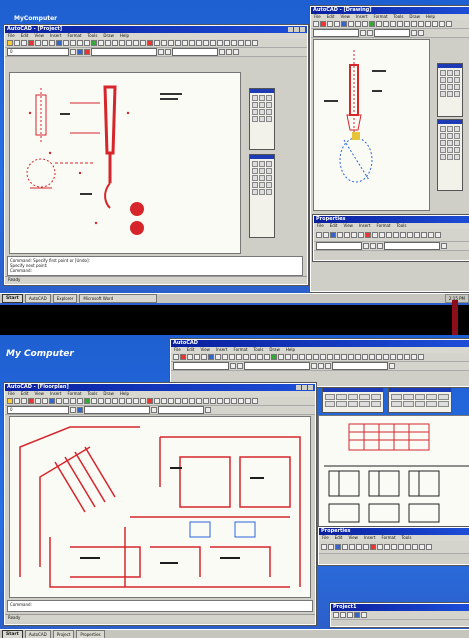  What do you see at coordinates (400, 607) in the screenshot?
I see `window-title: Project1` at bounding box center [400, 607].